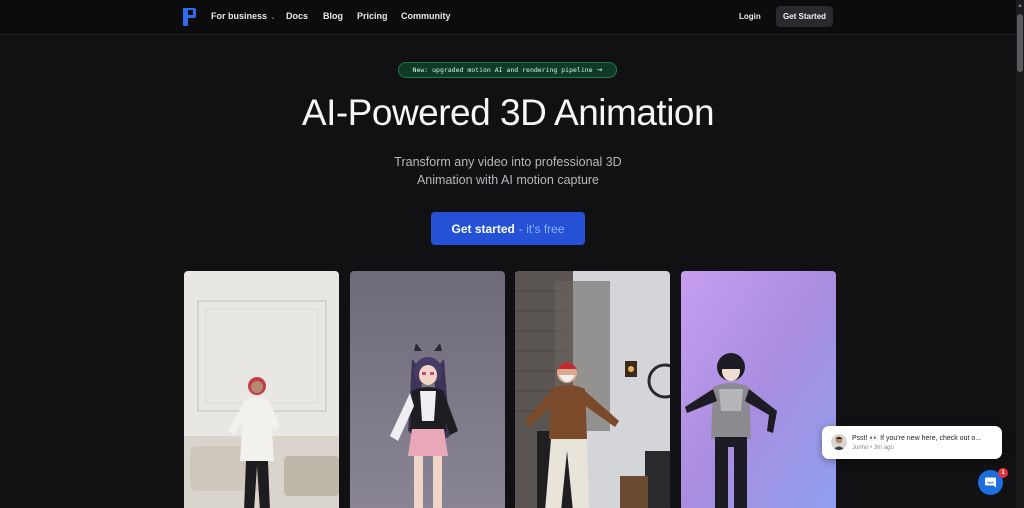 The image size is (1024, 508). I want to click on avatar, so click(839, 442).